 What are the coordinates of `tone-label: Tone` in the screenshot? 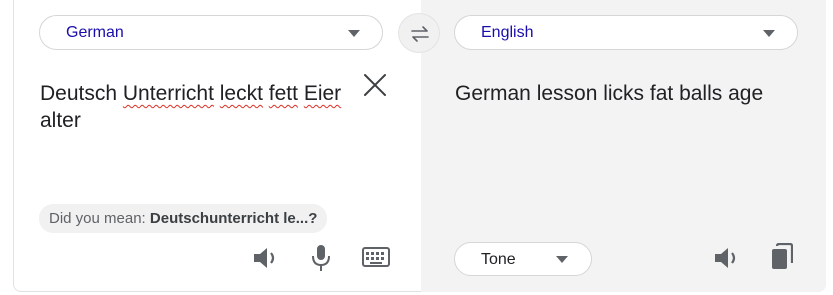 It's located at (498, 259).